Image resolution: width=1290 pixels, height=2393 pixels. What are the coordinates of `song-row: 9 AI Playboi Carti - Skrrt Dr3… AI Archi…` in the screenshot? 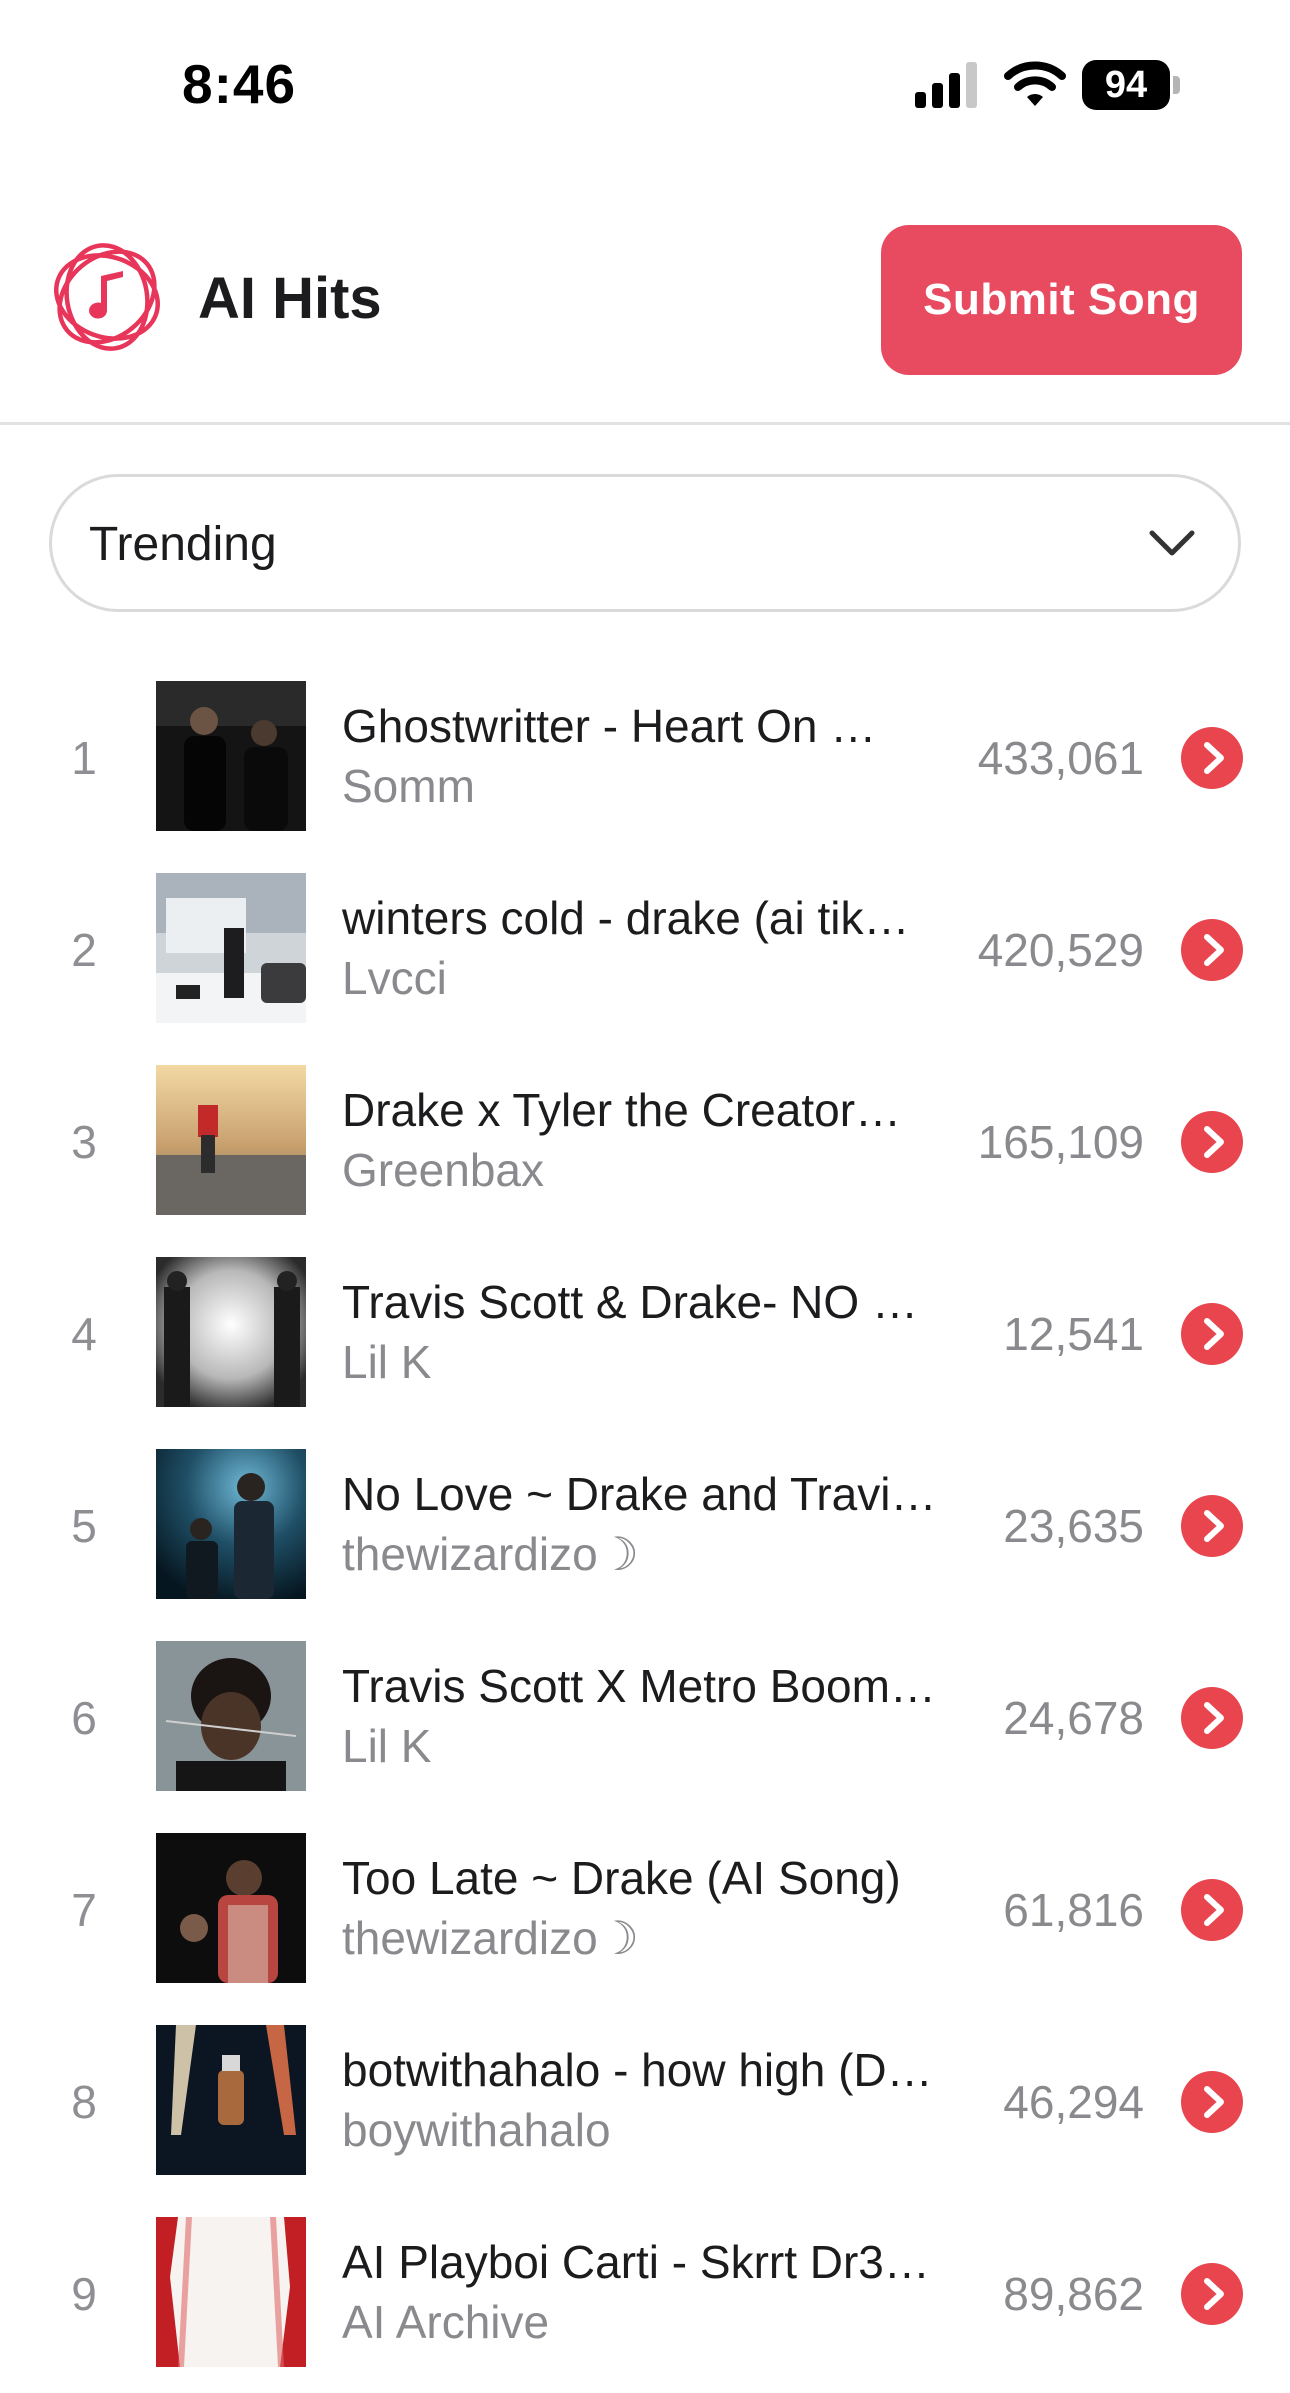 It's located at (645, 2295).